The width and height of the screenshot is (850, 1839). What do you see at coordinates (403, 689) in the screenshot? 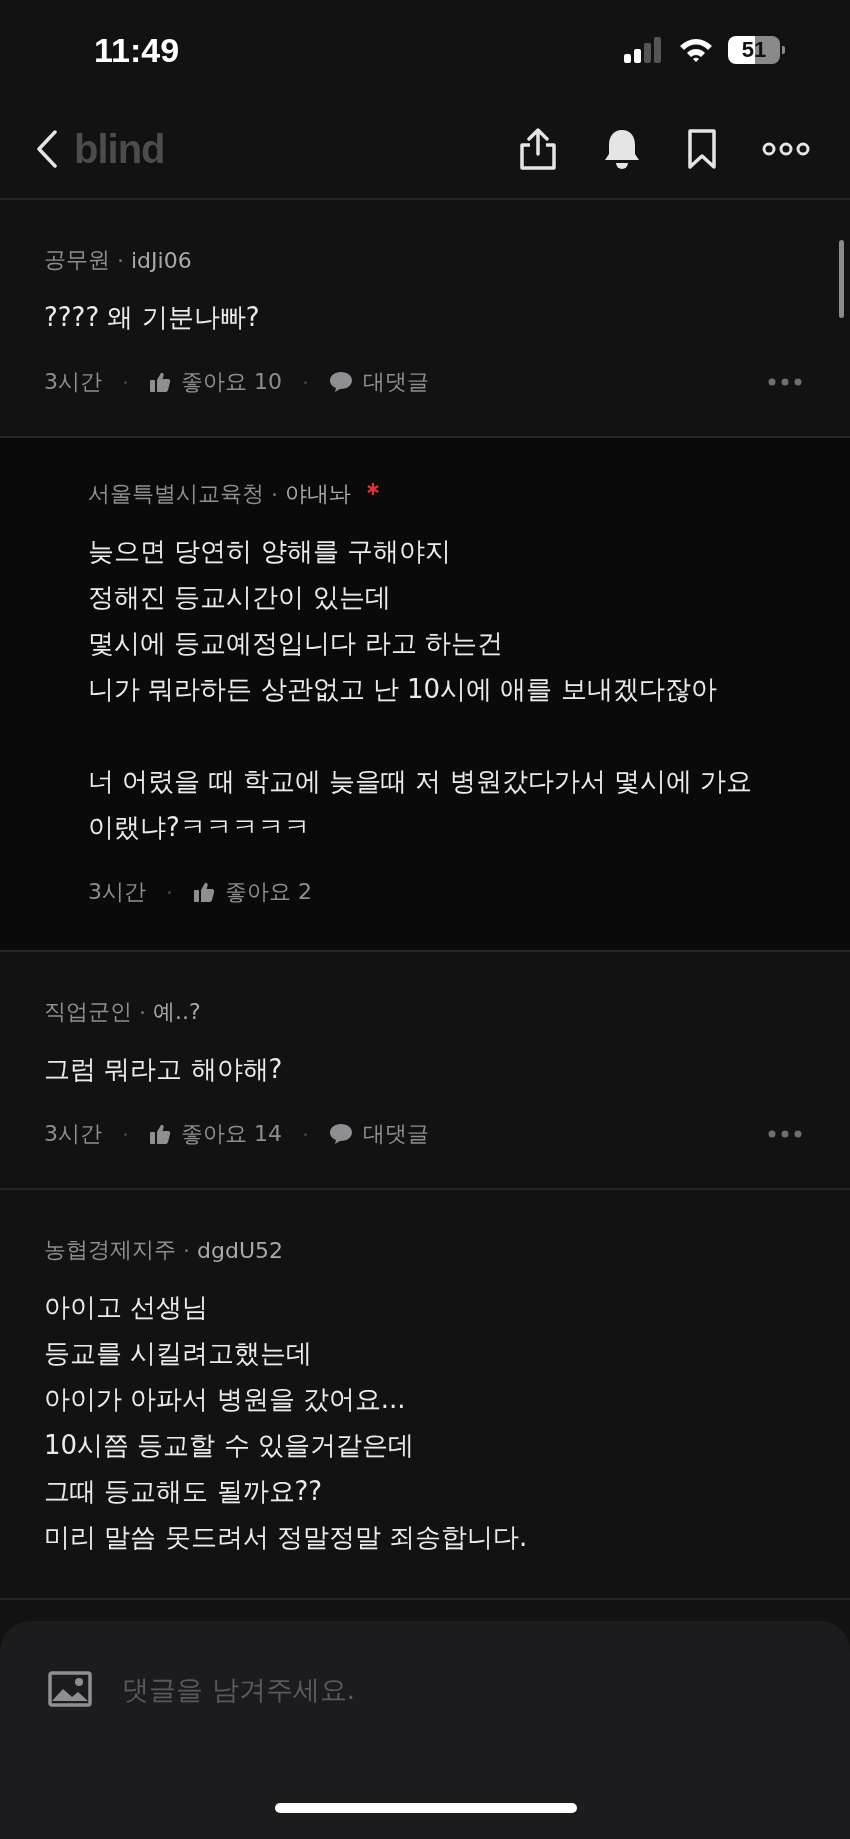
I see `comment-text: 니가 뭐라하든 상관없고 난 10시에 애를 보내겠다잖아` at bounding box center [403, 689].